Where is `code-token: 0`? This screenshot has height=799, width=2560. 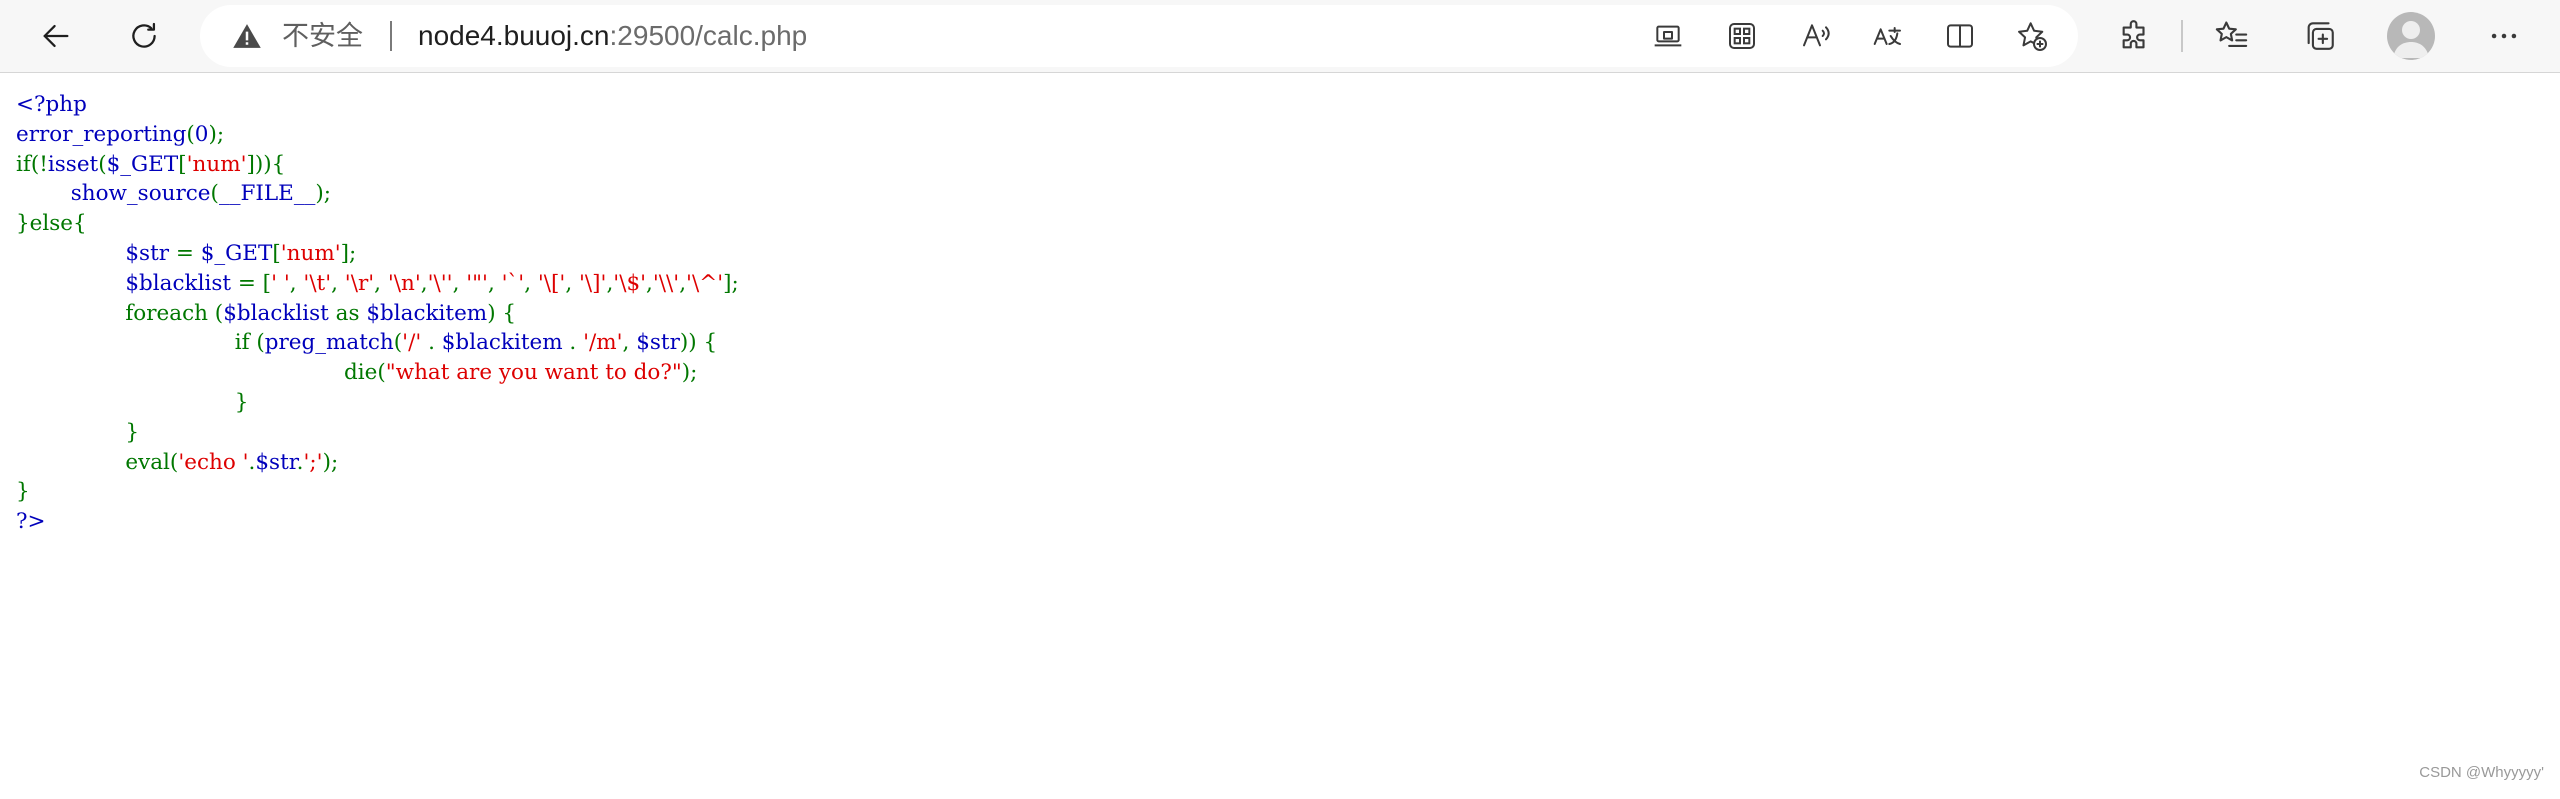 code-token: 0 is located at coordinates (201, 134).